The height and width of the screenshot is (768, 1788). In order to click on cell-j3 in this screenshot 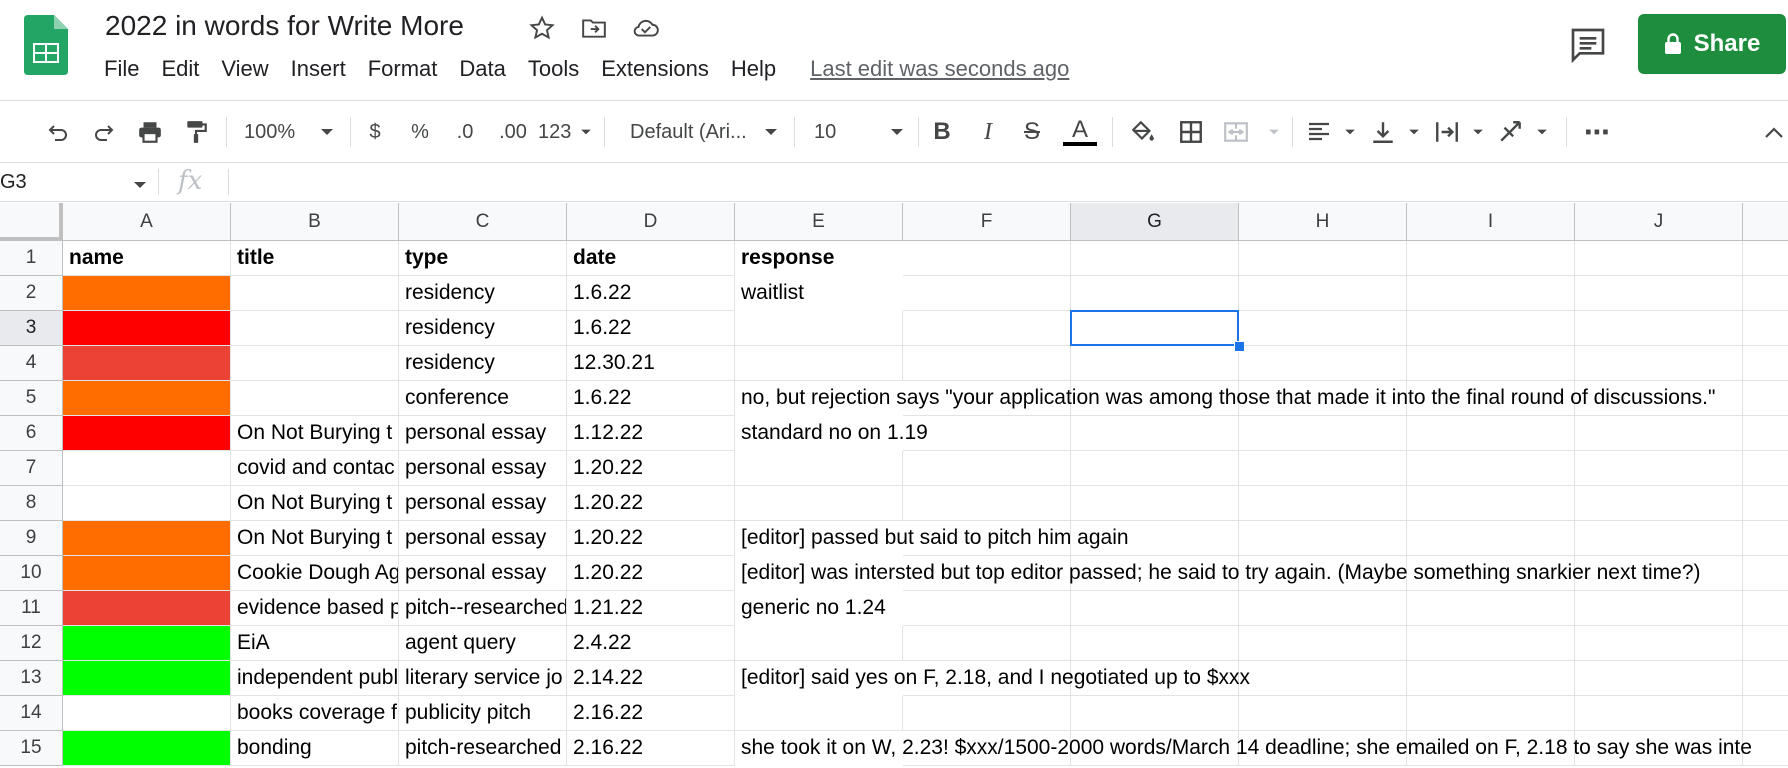, I will do `click(1659, 328)`.